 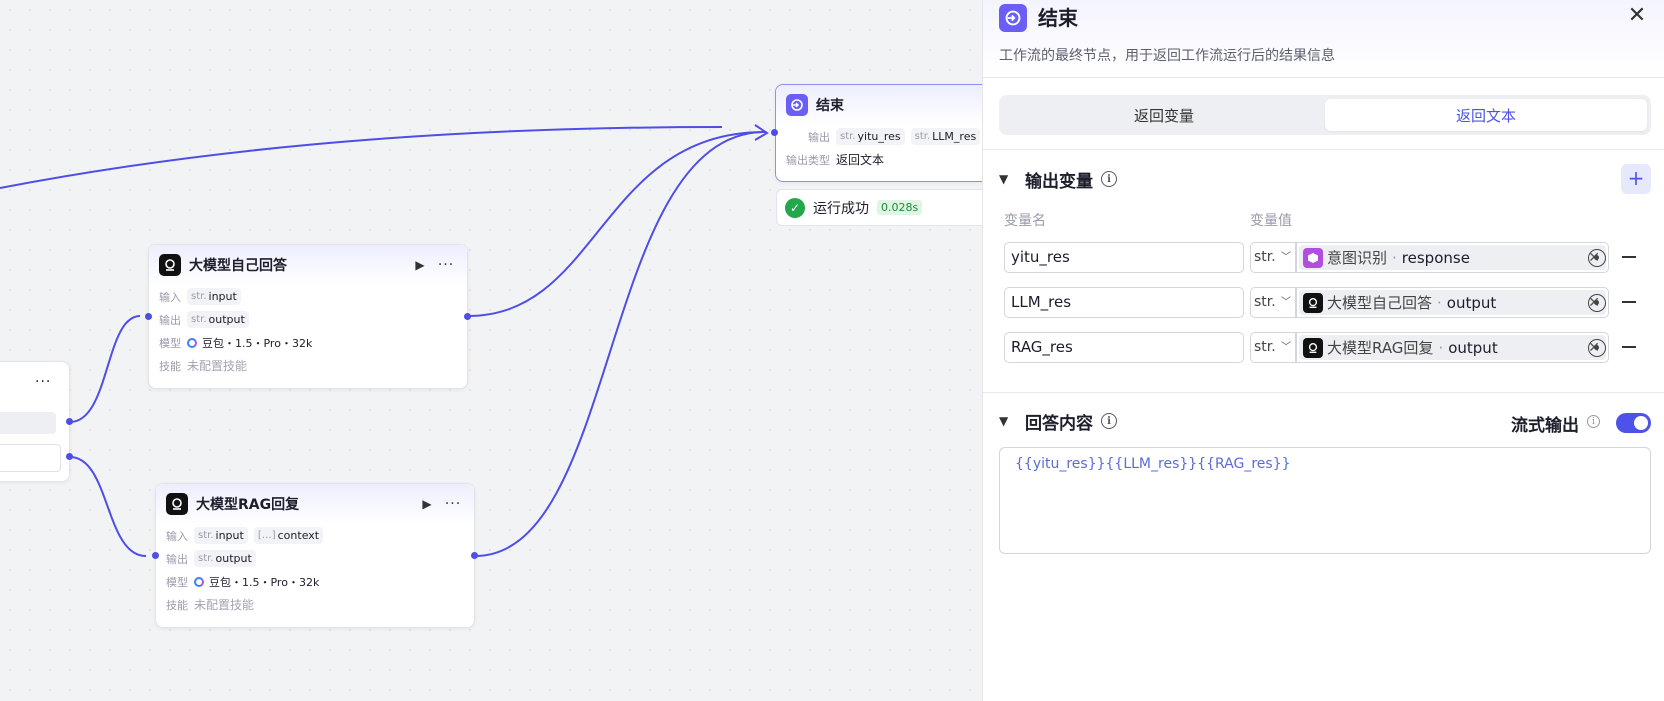 I want to click on check-icon: ✓, so click(x=795, y=207).